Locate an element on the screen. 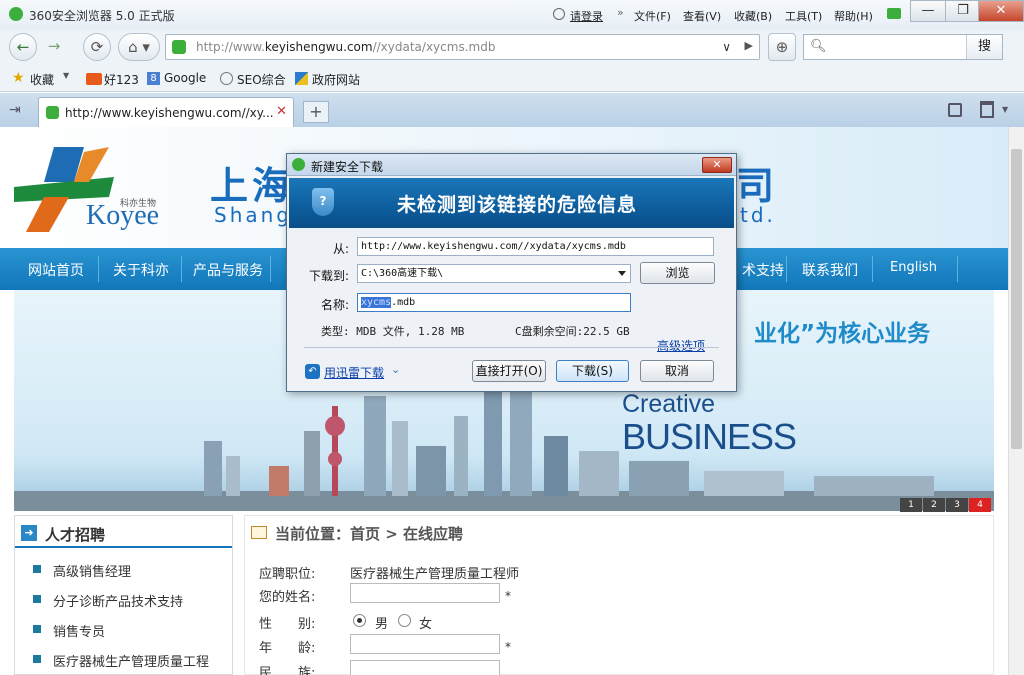 This screenshot has width=1024, height=675. restore-tabs-icon is located at coordinates (955, 110).